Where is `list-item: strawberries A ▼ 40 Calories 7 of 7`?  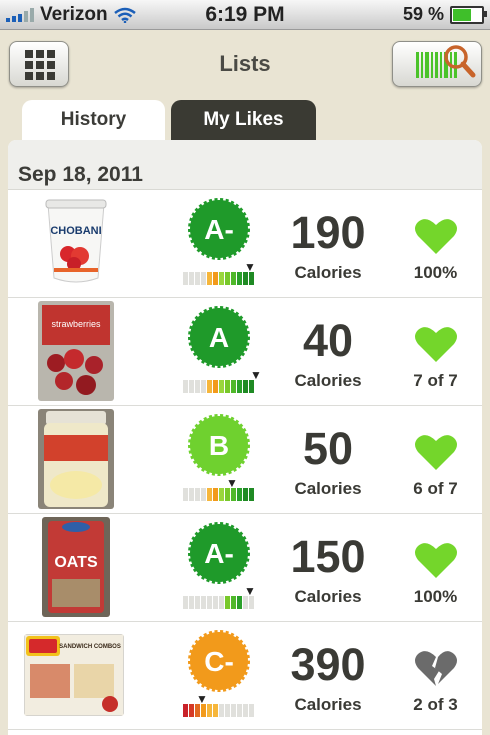
list-item: strawberries A ▼ 40 Calories 7 of 7 is located at coordinates (245, 352).